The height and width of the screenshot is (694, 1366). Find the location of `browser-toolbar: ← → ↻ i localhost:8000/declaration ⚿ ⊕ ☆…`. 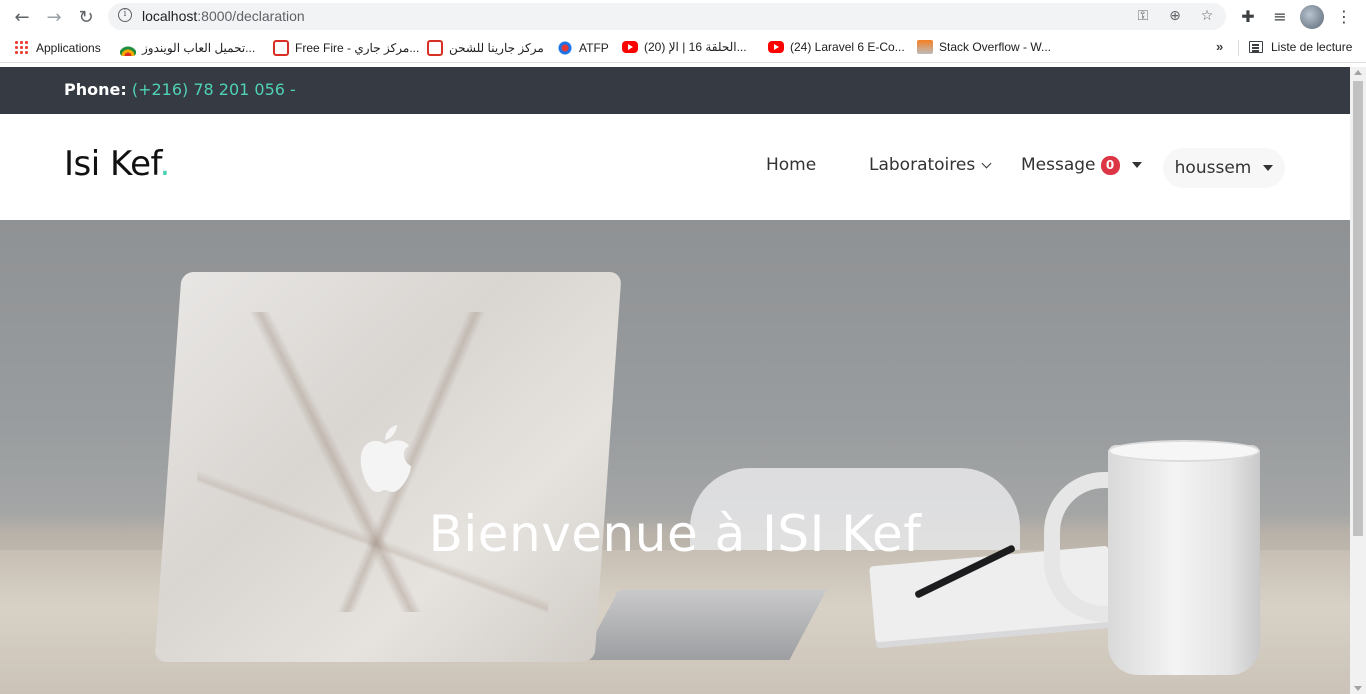

browser-toolbar: ← → ↻ i localhost:8000/declaration ⚿ ⊕ ☆… is located at coordinates (683, 16).